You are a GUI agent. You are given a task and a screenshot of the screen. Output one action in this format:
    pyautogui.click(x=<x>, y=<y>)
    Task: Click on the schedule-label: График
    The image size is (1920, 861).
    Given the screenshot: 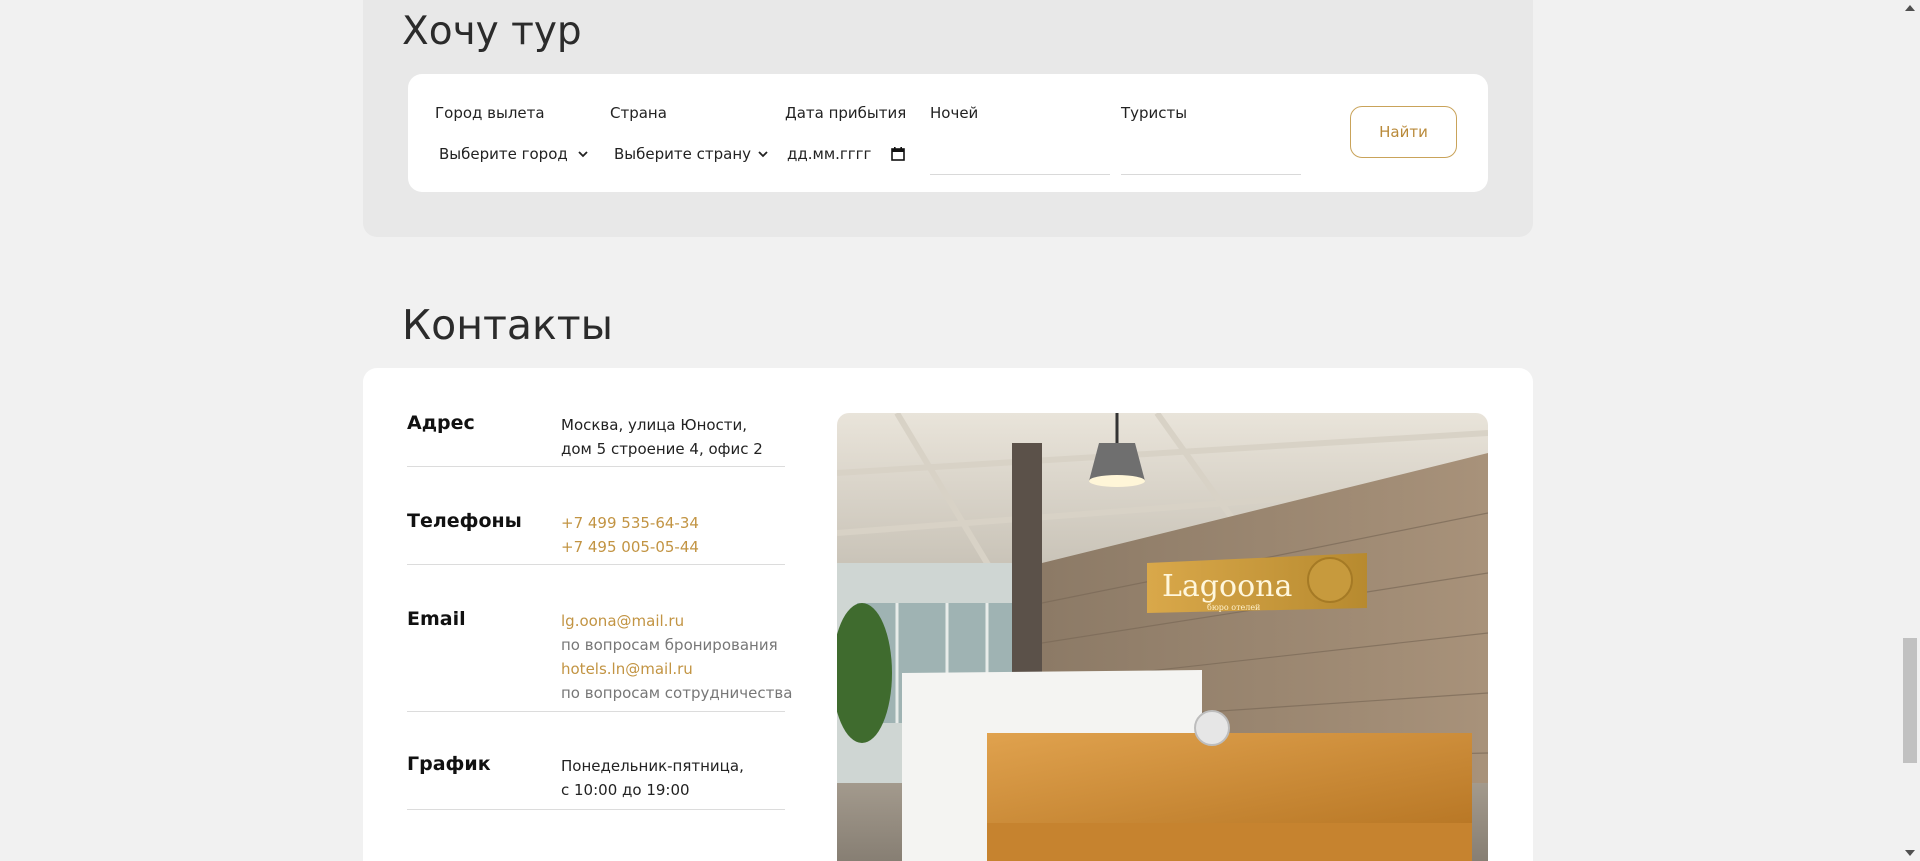 What is the action you would take?
    pyautogui.click(x=449, y=764)
    